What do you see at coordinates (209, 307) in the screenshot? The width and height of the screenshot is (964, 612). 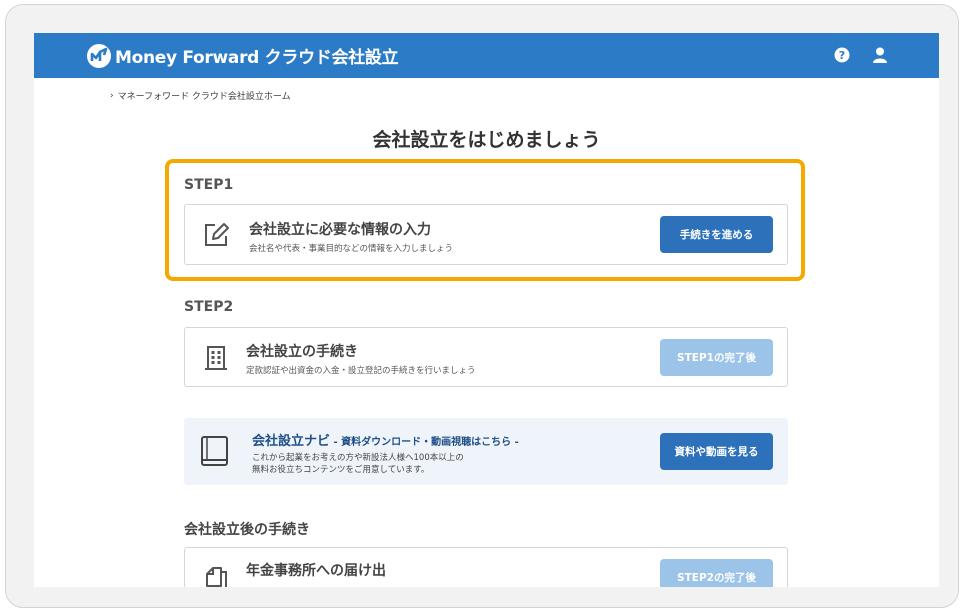 I see `step2-label: STEP2` at bounding box center [209, 307].